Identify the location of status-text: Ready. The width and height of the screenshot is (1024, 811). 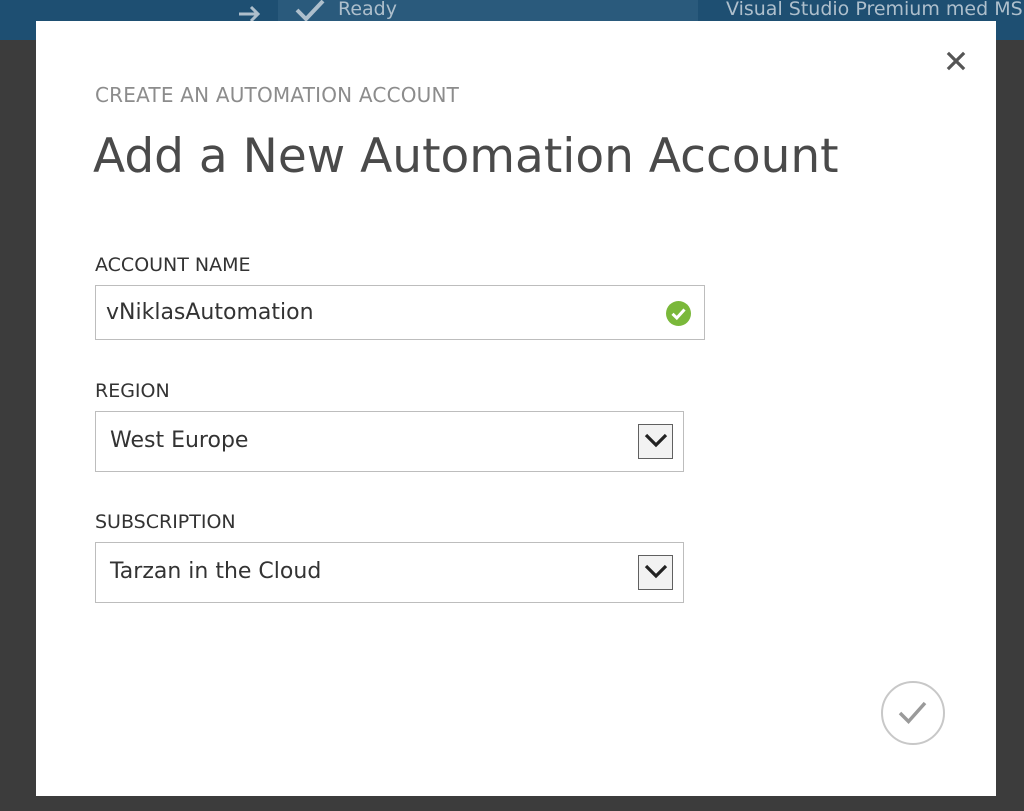
(367, 10).